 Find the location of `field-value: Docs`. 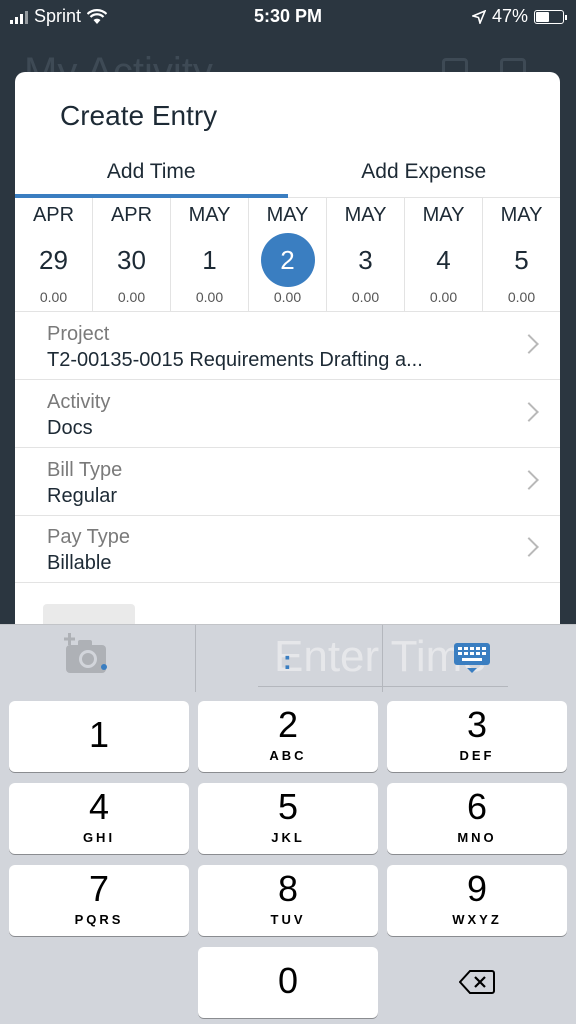

field-value: Docs is located at coordinates (70, 428).